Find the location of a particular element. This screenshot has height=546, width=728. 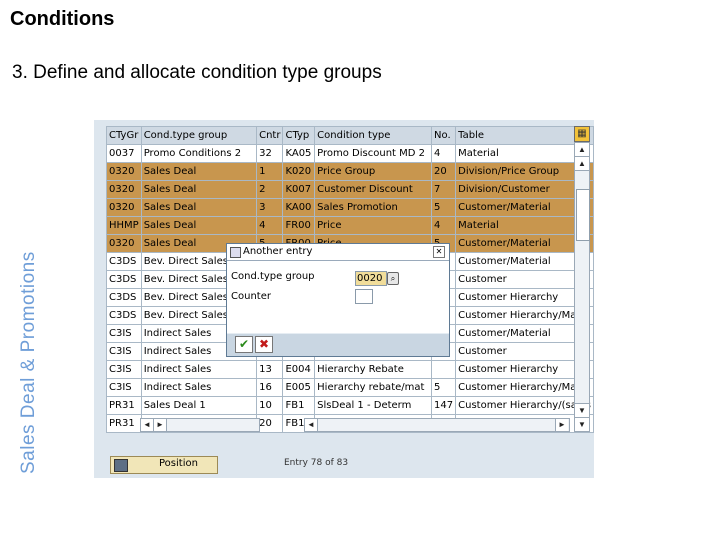

horizontal-scrollbar-left: ◄ ► is located at coordinates (200, 425).